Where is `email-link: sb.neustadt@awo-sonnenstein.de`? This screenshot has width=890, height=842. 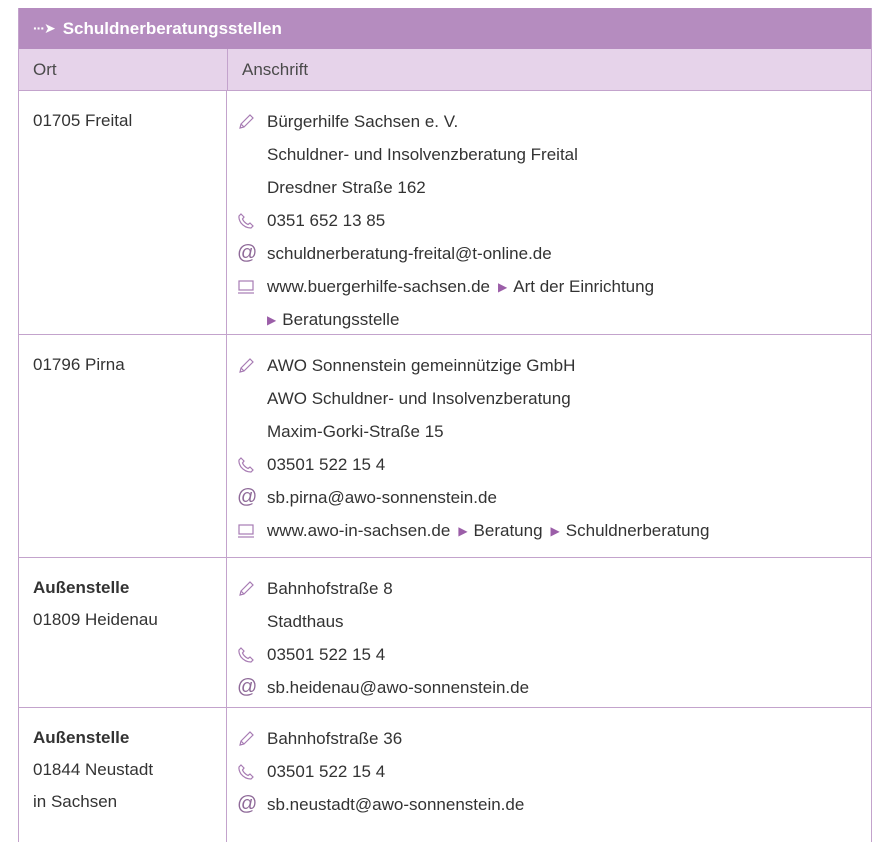 email-link: sb.neustadt@awo-sonnenstein.de is located at coordinates (395, 805).